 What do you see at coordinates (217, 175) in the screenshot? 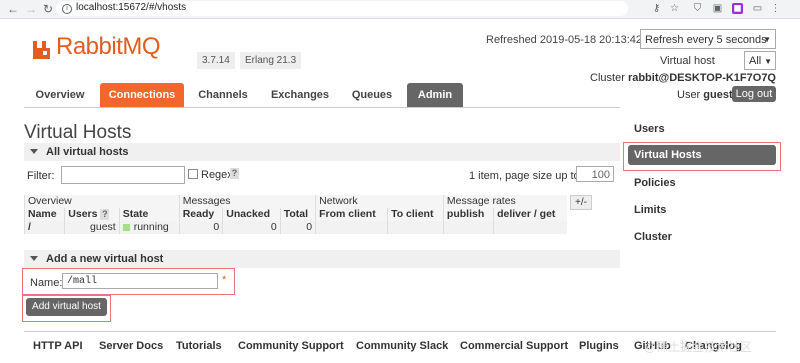
I see `regex-label: Regex` at bounding box center [217, 175].